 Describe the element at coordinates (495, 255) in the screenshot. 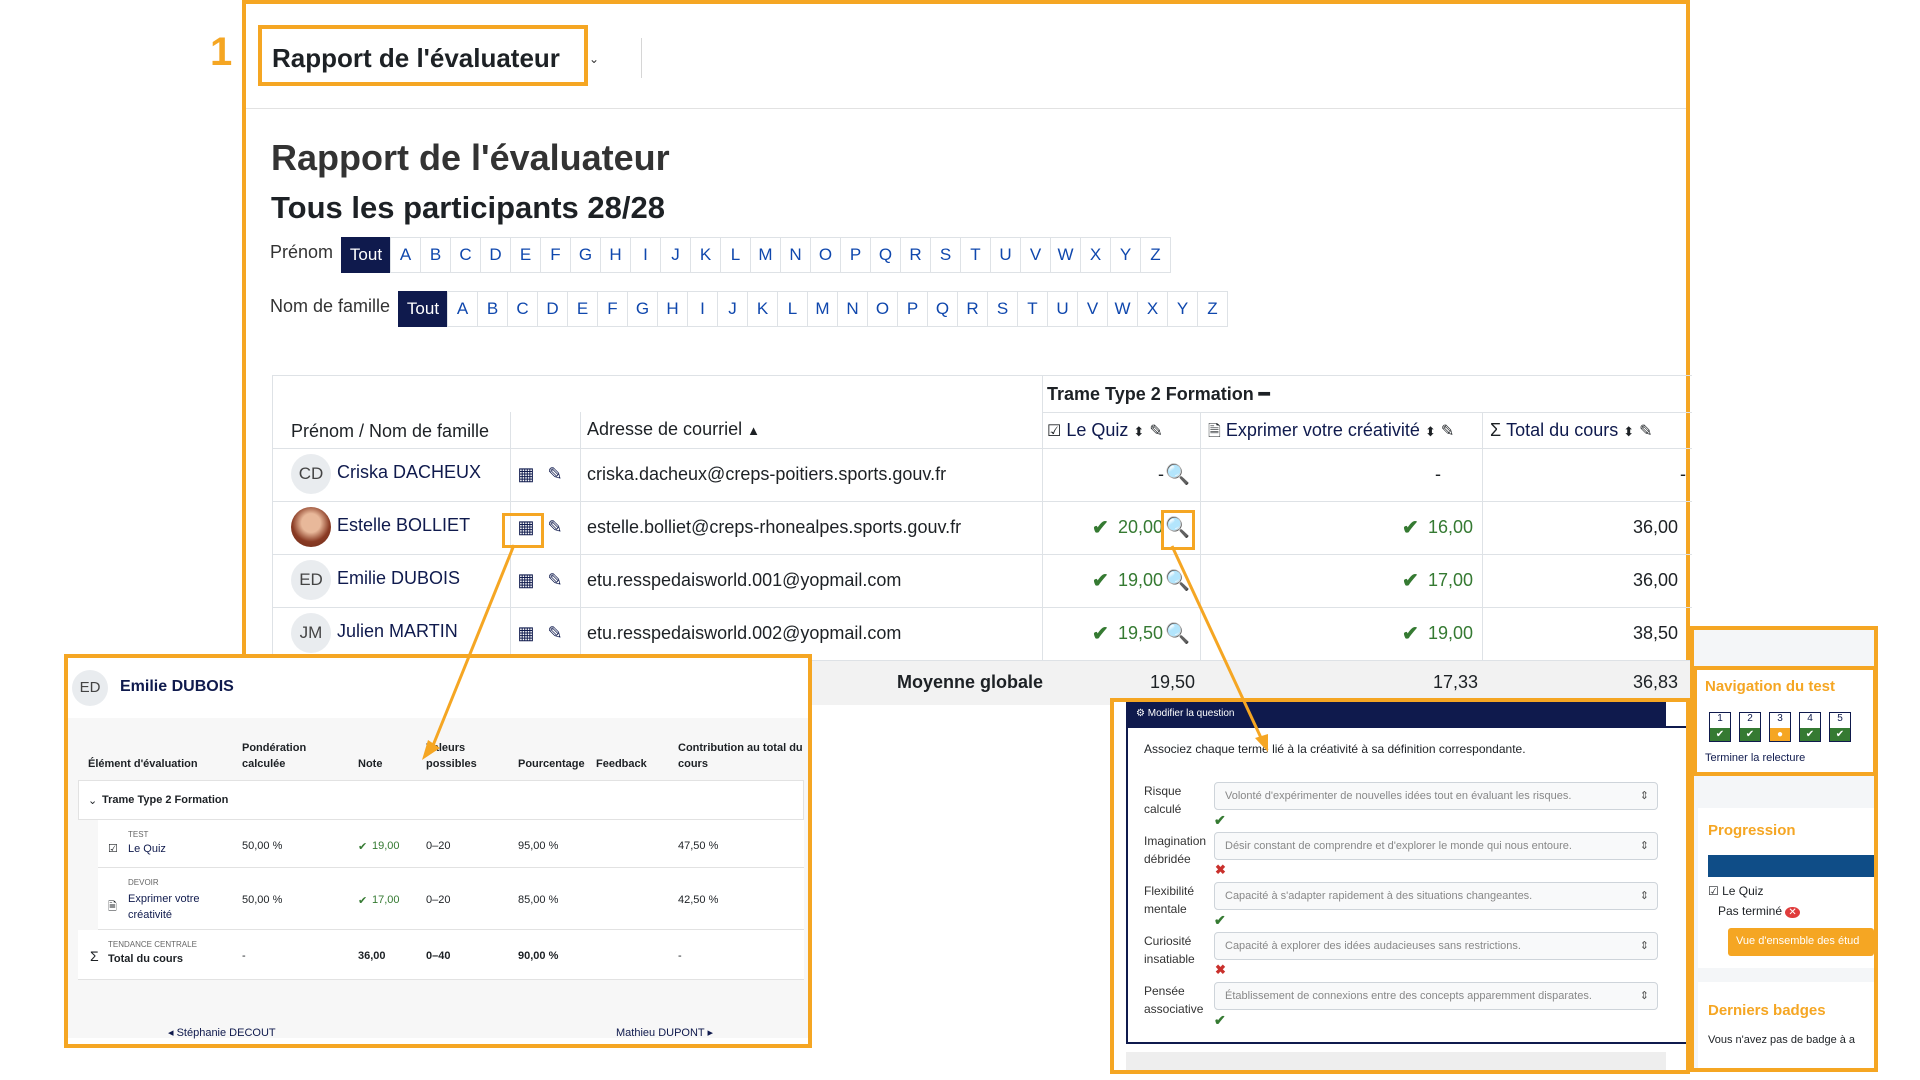

I see `filter-letter-d: D` at that location.